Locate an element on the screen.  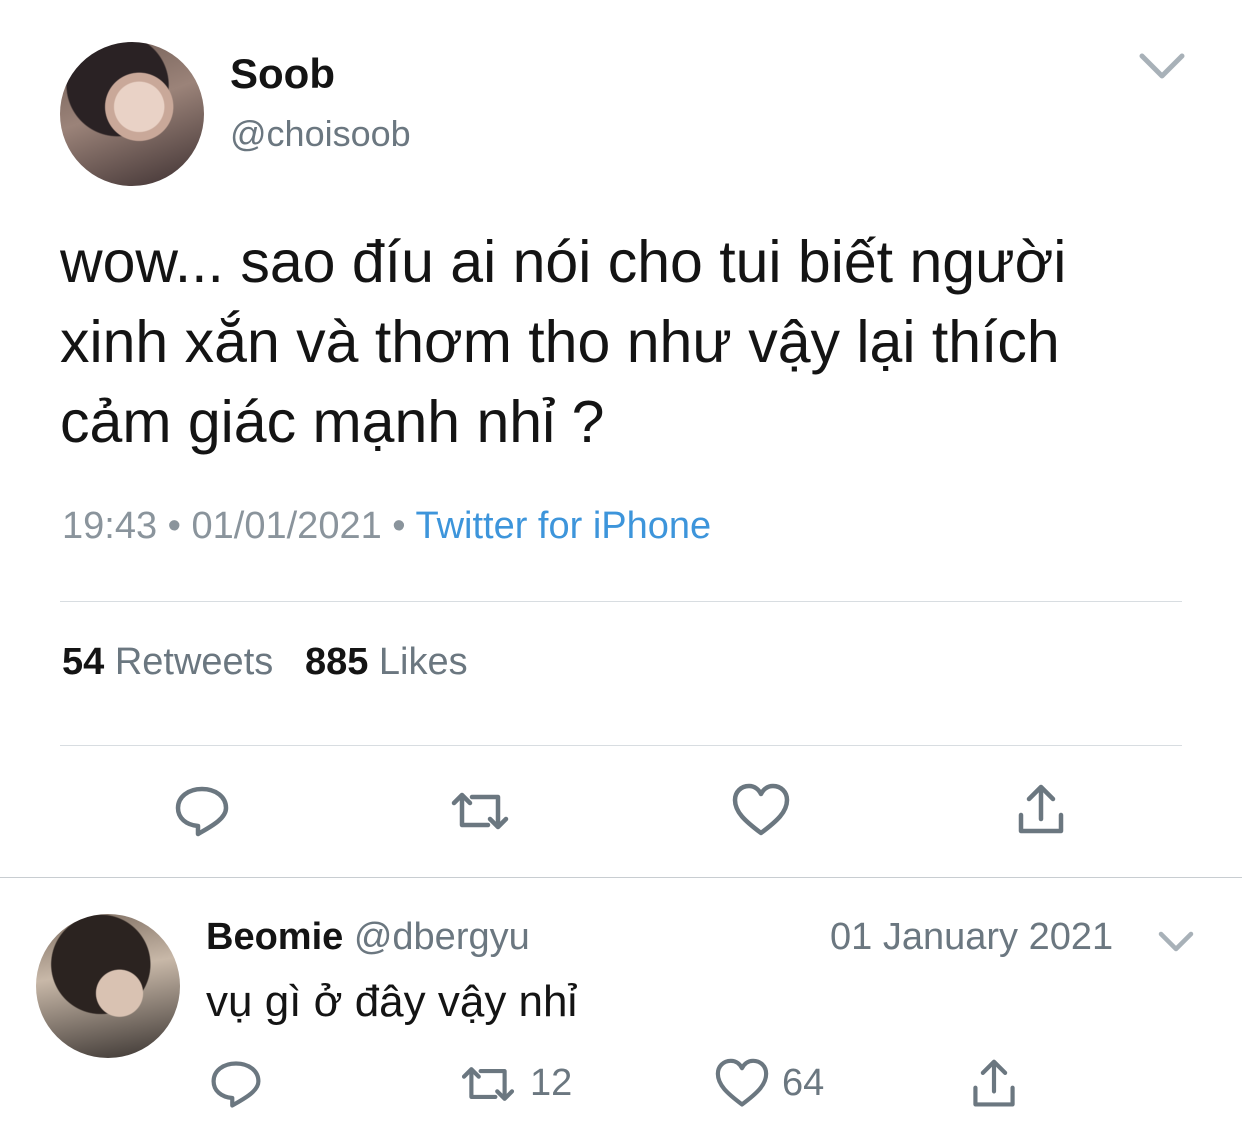
reply-like-count: 64 is located at coordinates (803, 1083).